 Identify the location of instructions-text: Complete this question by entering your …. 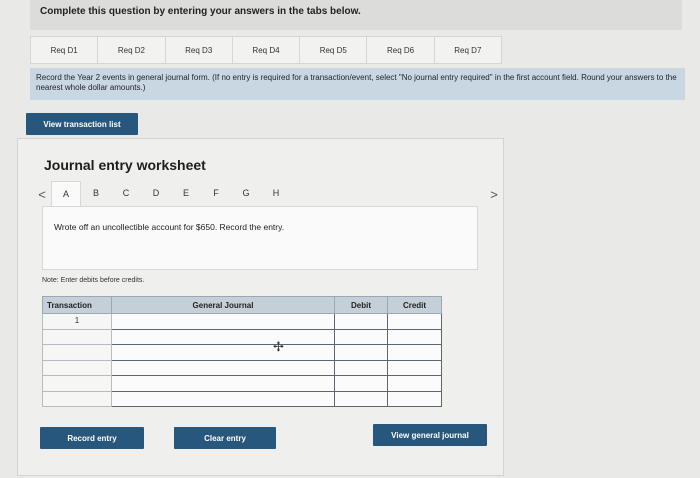
(200, 11).